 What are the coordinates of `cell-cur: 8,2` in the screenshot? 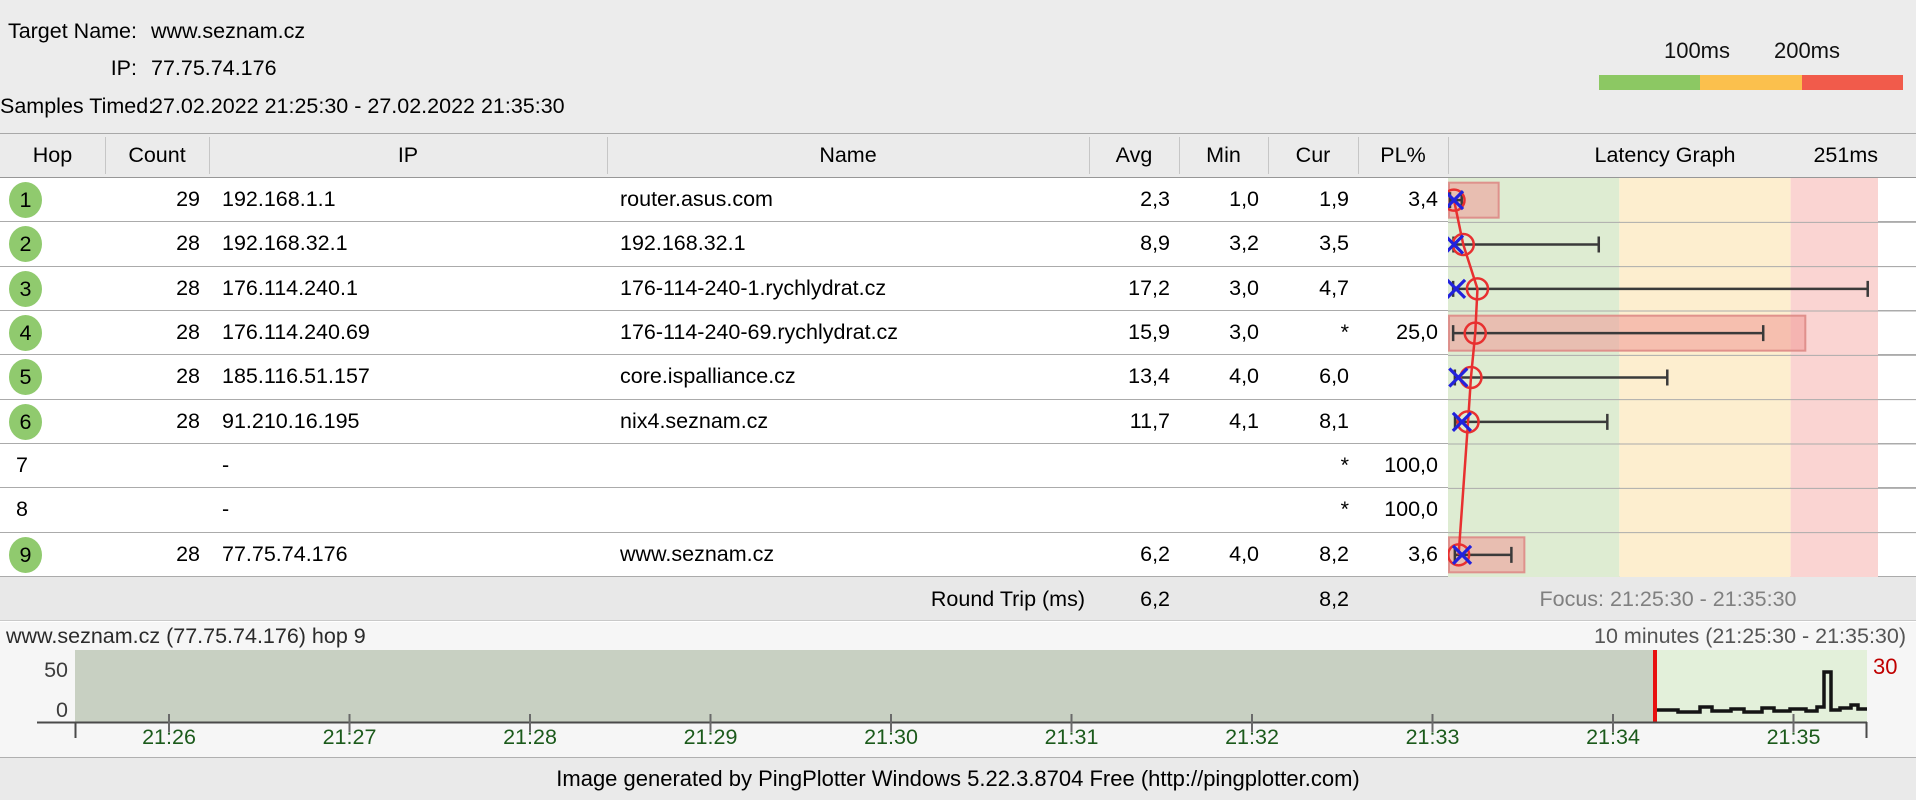 It's located at (1334, 553).